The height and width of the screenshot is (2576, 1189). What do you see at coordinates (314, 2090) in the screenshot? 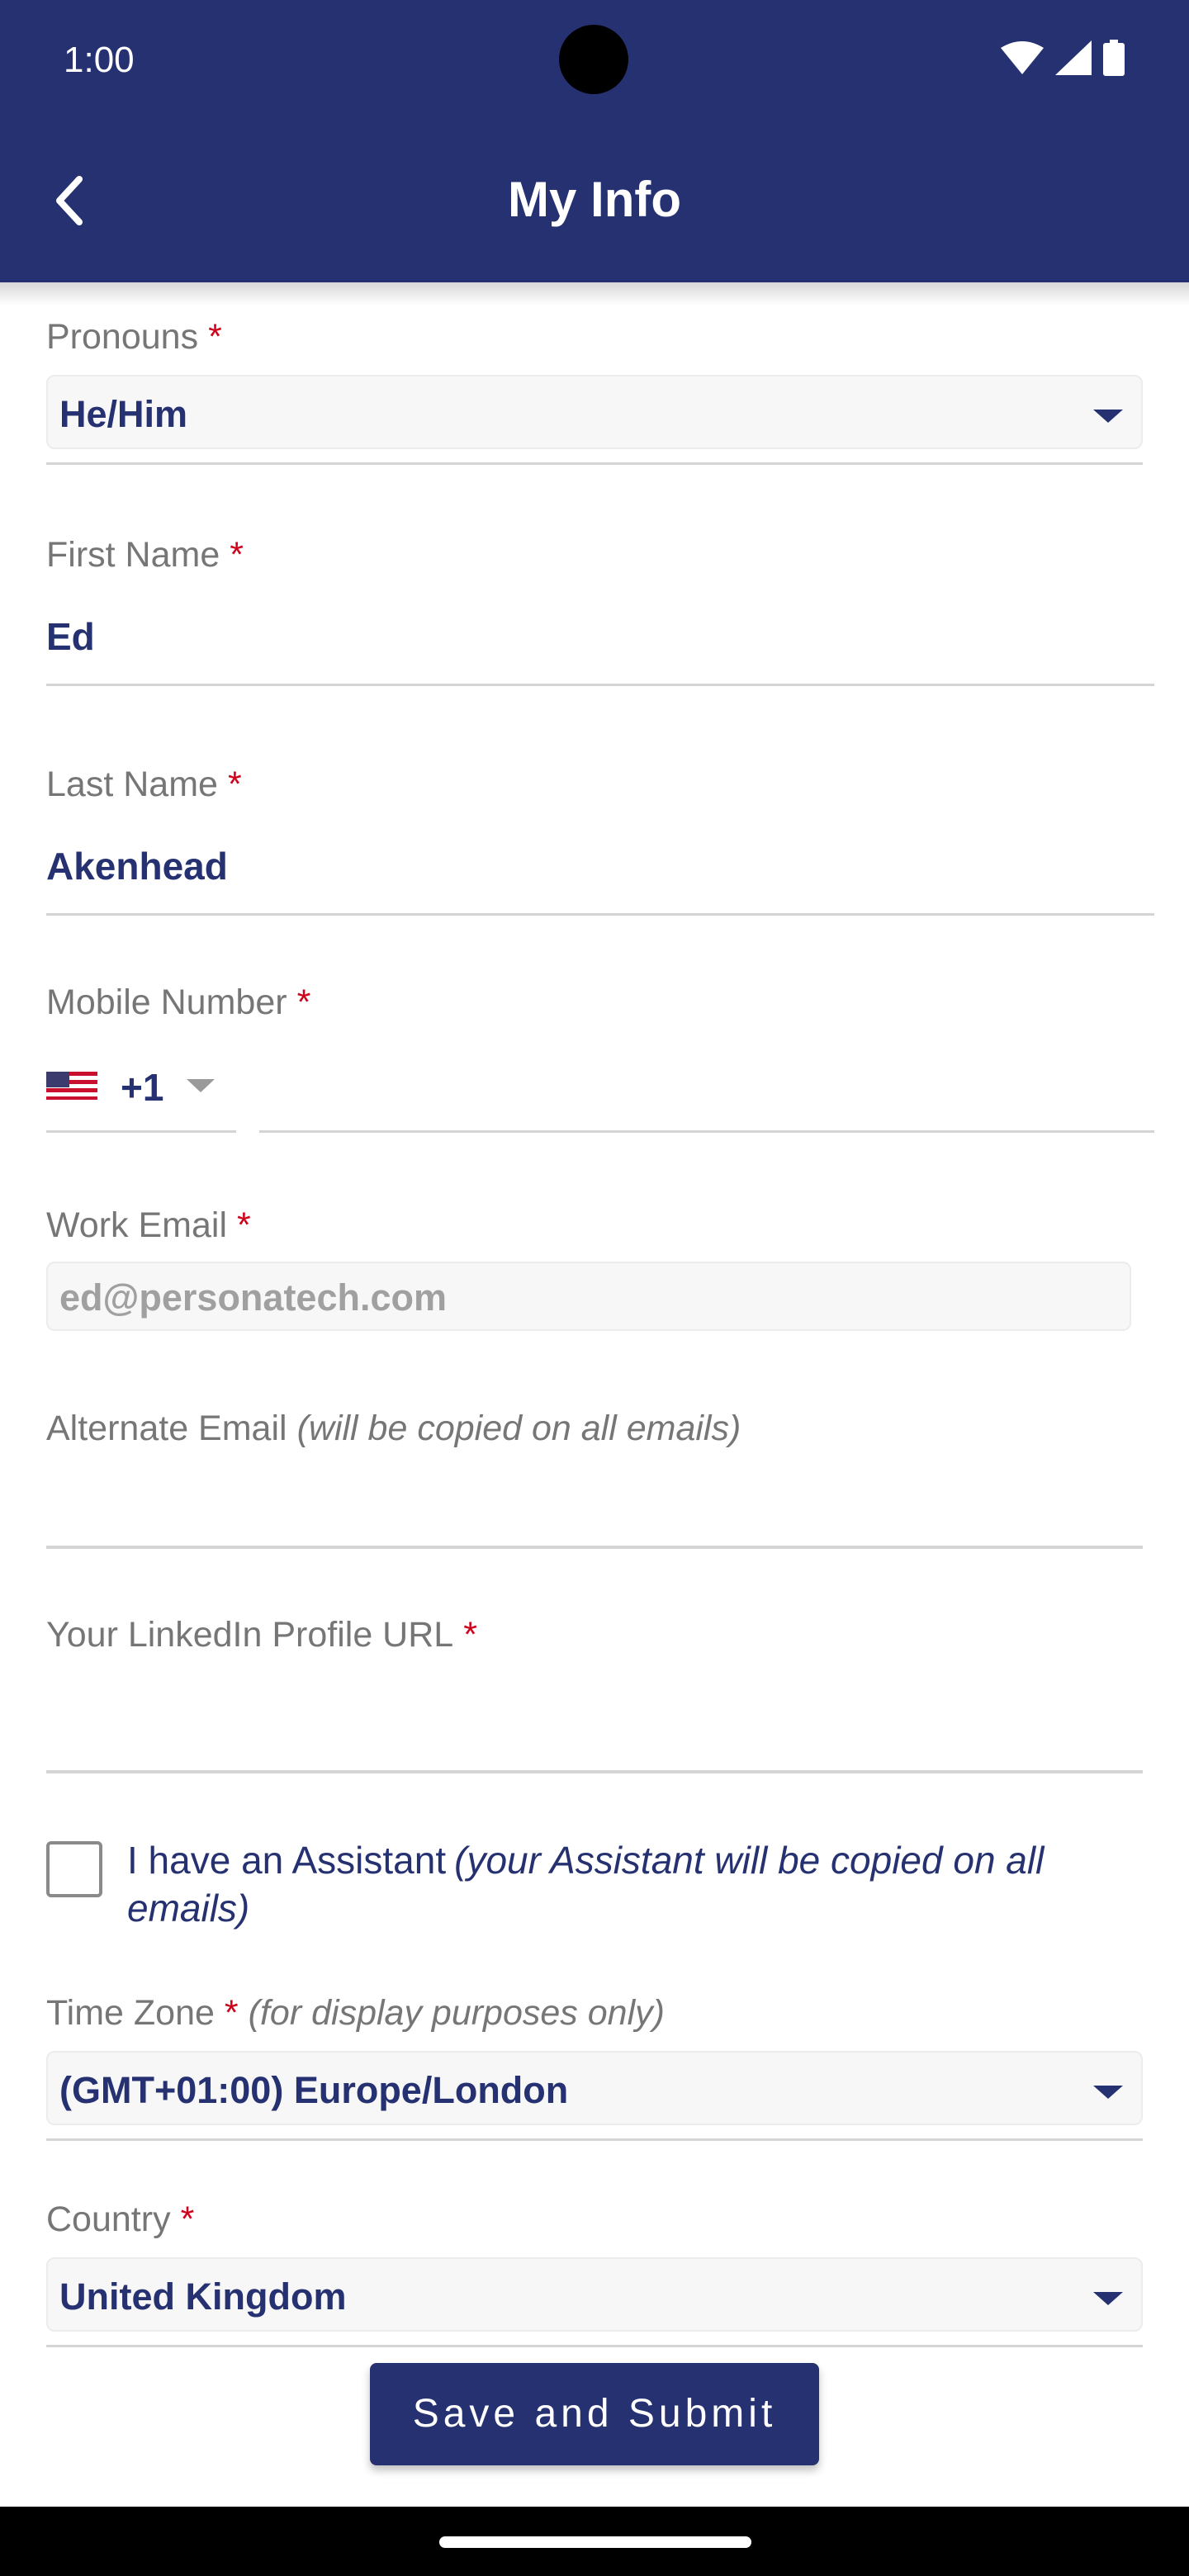
I see `time-zone-value: (GMT+01:00) Europe/London` at bounding box center [314, 2090].